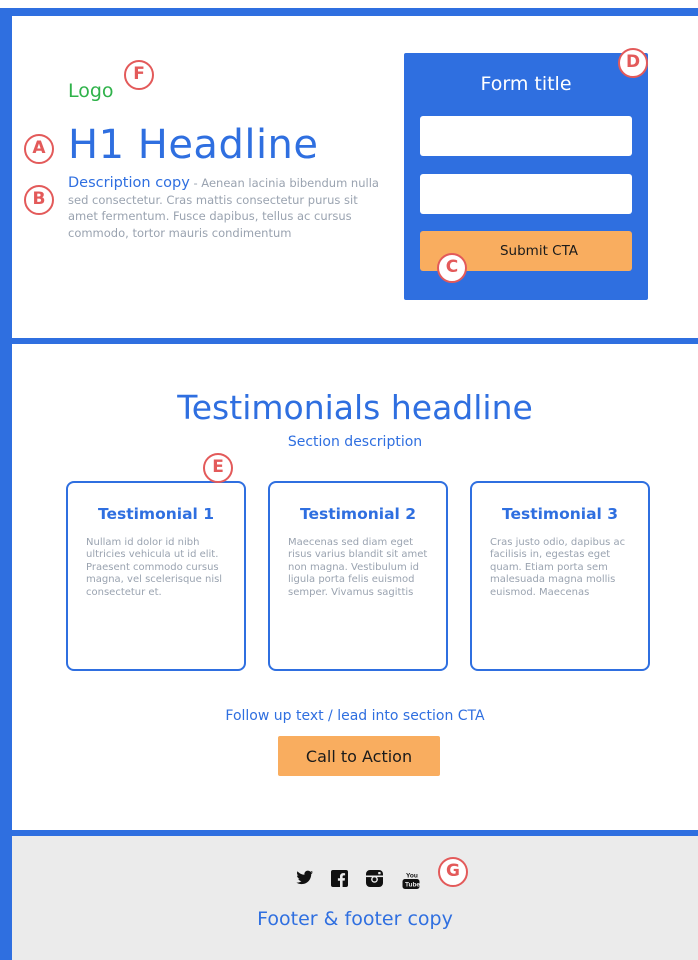 The image size is (698, 960). What do you see at coordinates (358, 514) in the screenshot?
I see `testimonial-title: Testimonial 2` at bounding box center [358, 514].